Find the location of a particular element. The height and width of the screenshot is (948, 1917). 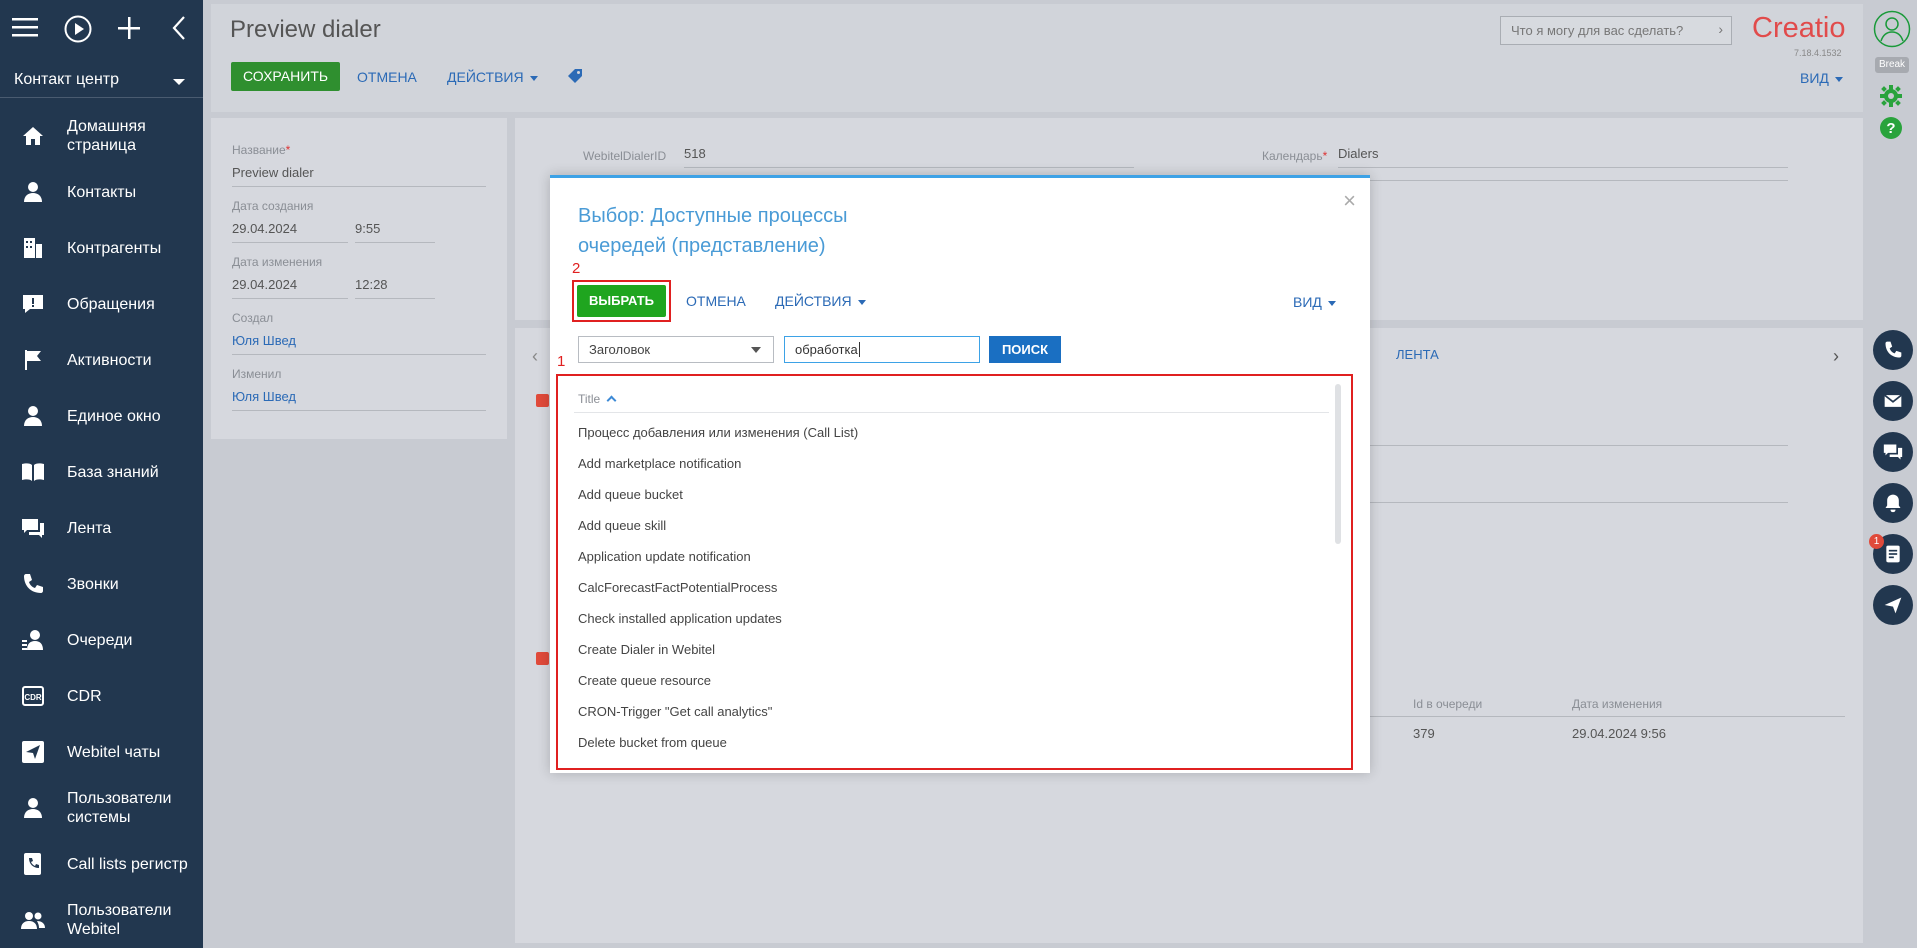

list-item: CalcForecastFactPotentialProcess is located at coordinates (677, 587).